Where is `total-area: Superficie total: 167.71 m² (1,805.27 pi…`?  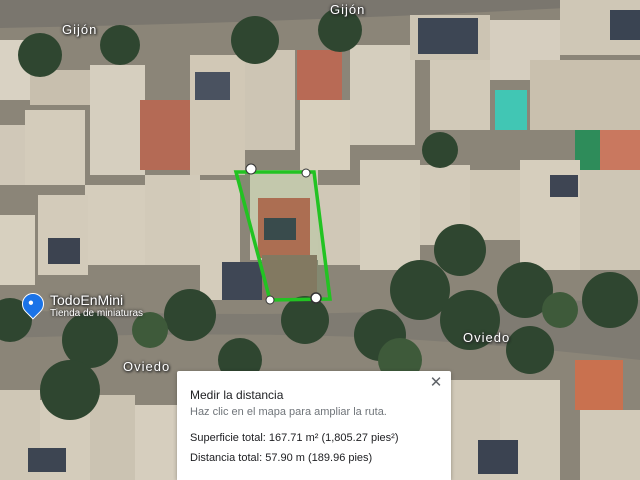 total-area: Superficie total: 167.71 m² (1,805.27 pi… is located at coordinates (294, 438).